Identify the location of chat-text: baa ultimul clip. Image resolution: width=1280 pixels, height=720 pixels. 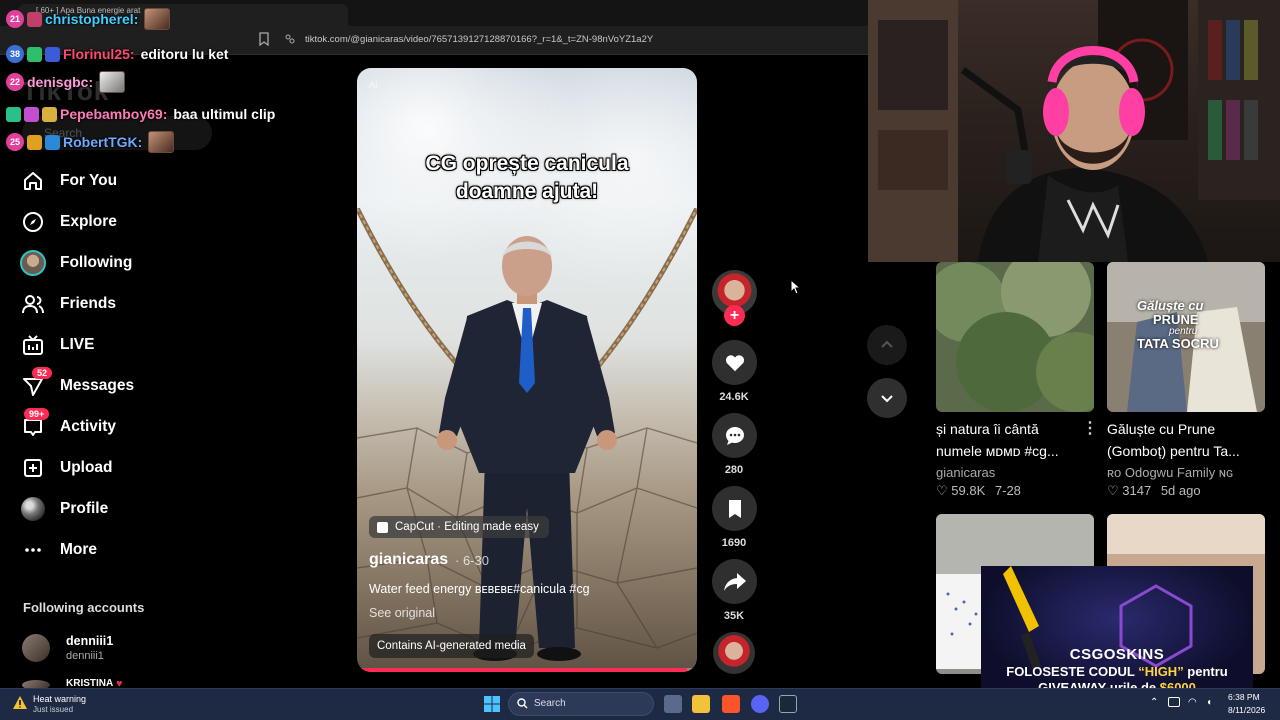
(224, 114).